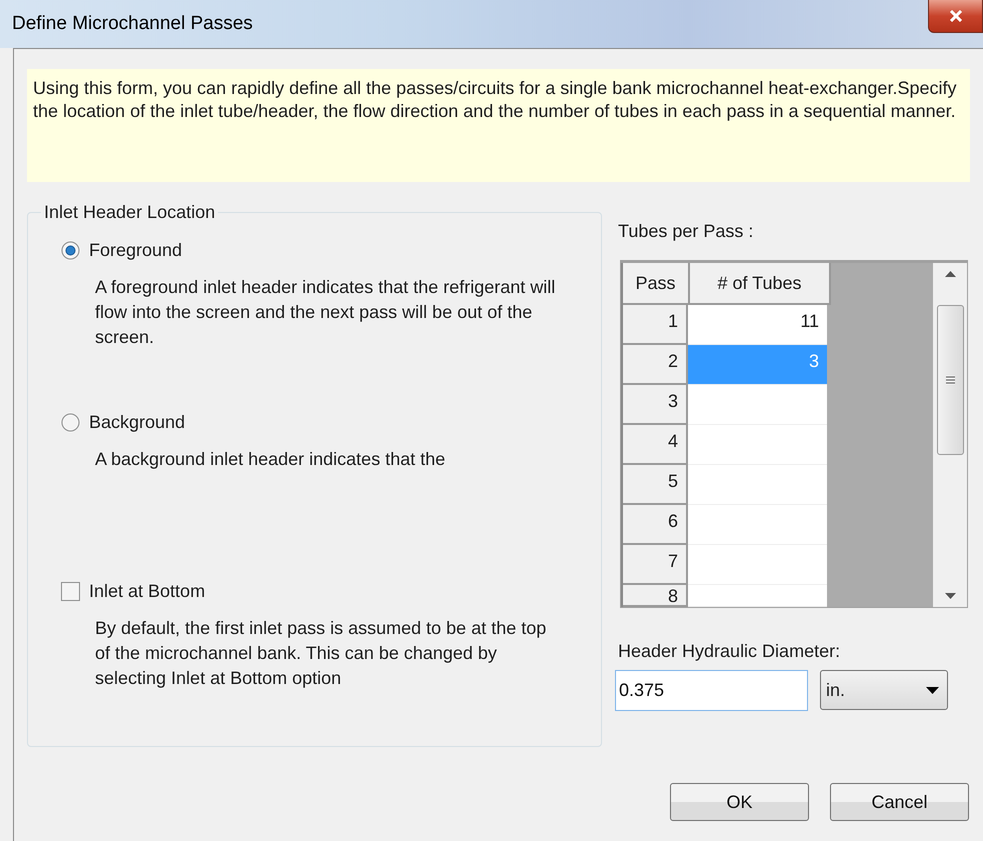 The width and height of the screenshot is (983, 841). I want to click on pass-number: 4, so click(655, 445).